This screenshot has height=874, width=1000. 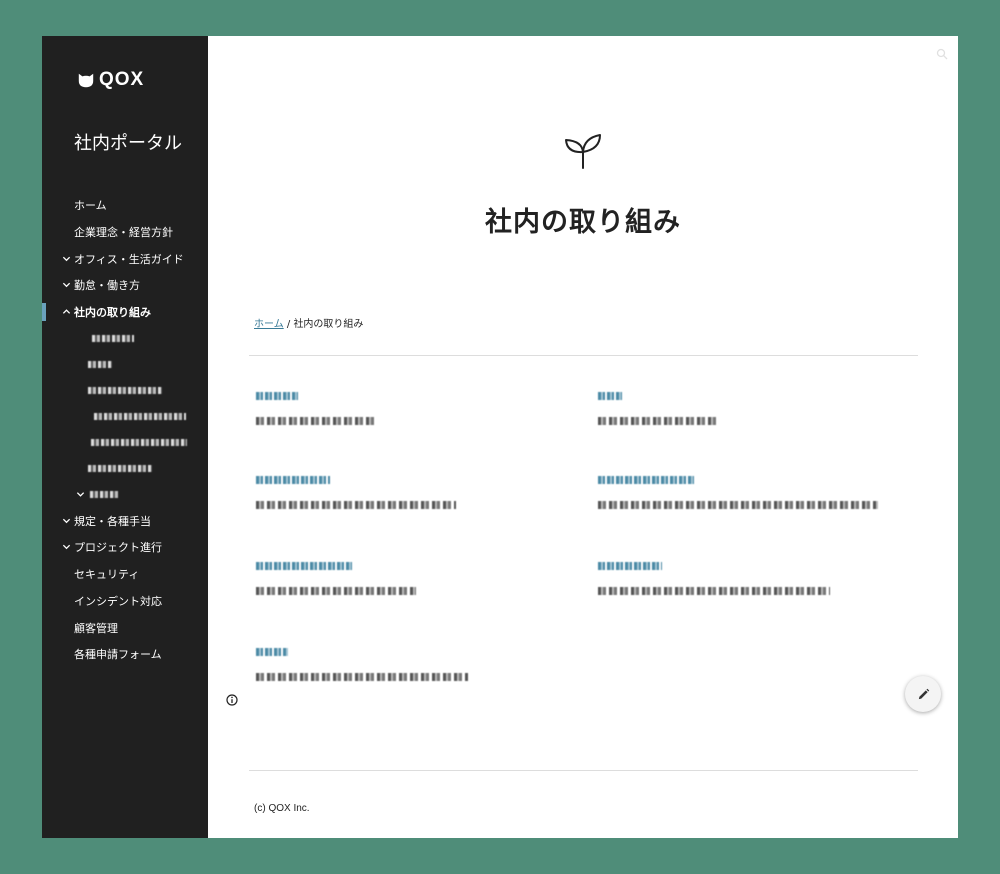 What do you see at coordinates (125, 205) in the screenshot?
I see `sidebar-item-home: ホーム` at bounding box center [125, 205].